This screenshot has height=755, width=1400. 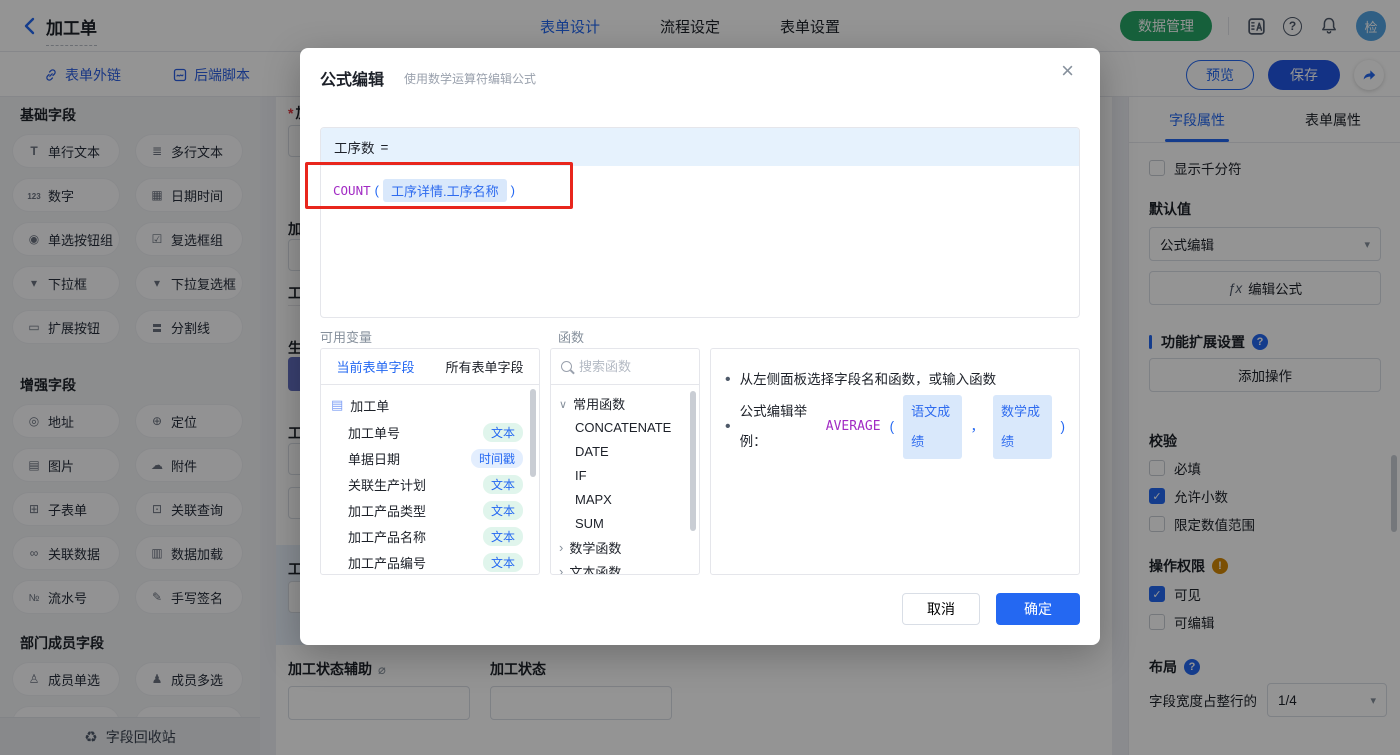 What do you see at coordinates (932, 427) in the screenshot?
I see `example-chip: 语文成绩` at bounding box center [932, 427].